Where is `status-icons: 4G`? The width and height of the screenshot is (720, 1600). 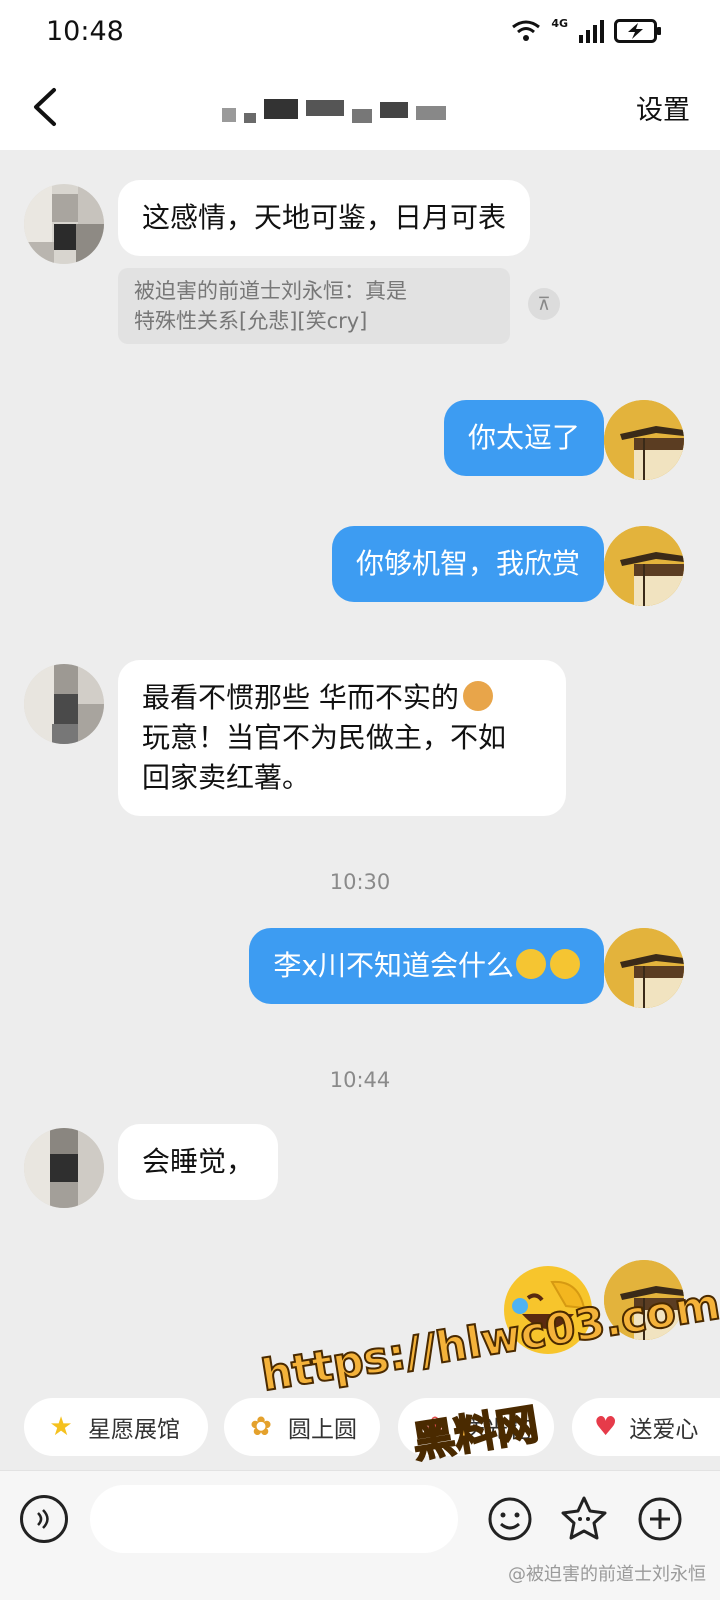
status-icons: 4G is located at coordinates (586, 30).